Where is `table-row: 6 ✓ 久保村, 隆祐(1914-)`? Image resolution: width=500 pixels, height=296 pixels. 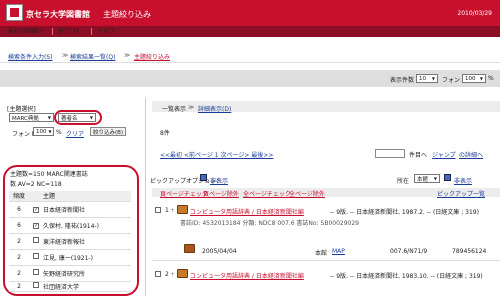
table-row: 6 ✓ 久保村, 隆祐(1914-) is located at coordinates (70, 225).